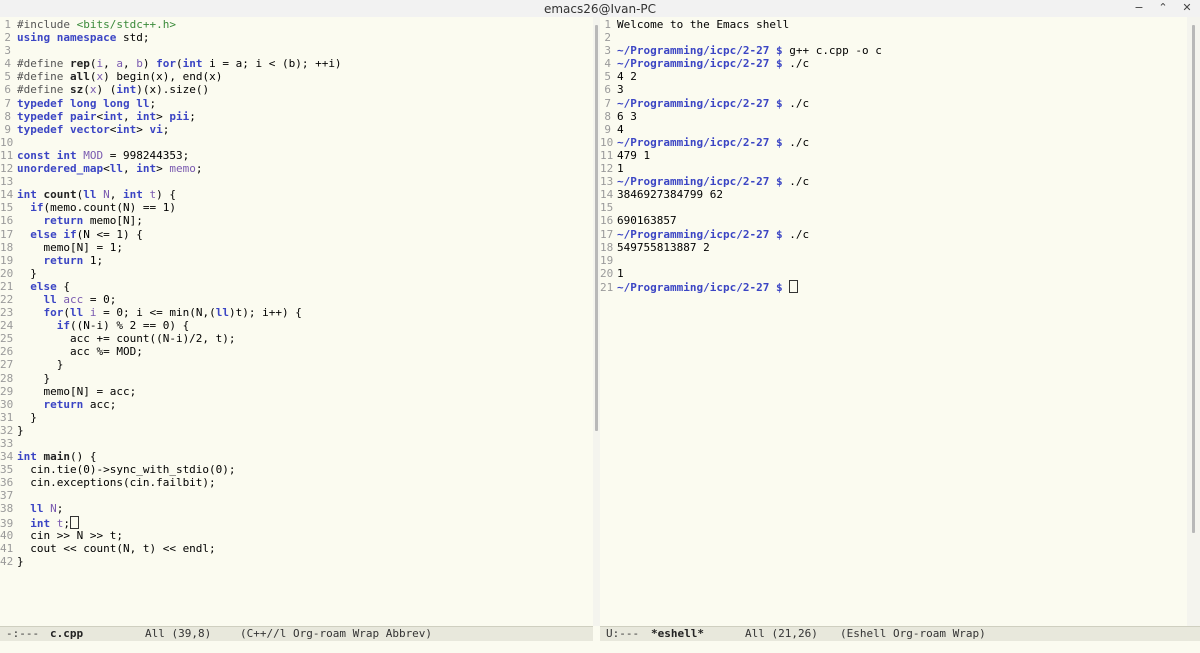 The image size is (1200, 653). What do you see at coordinates (171, 273) in the screenshot?
I see `code-line: 20 }` at bounding box center [171, 273].